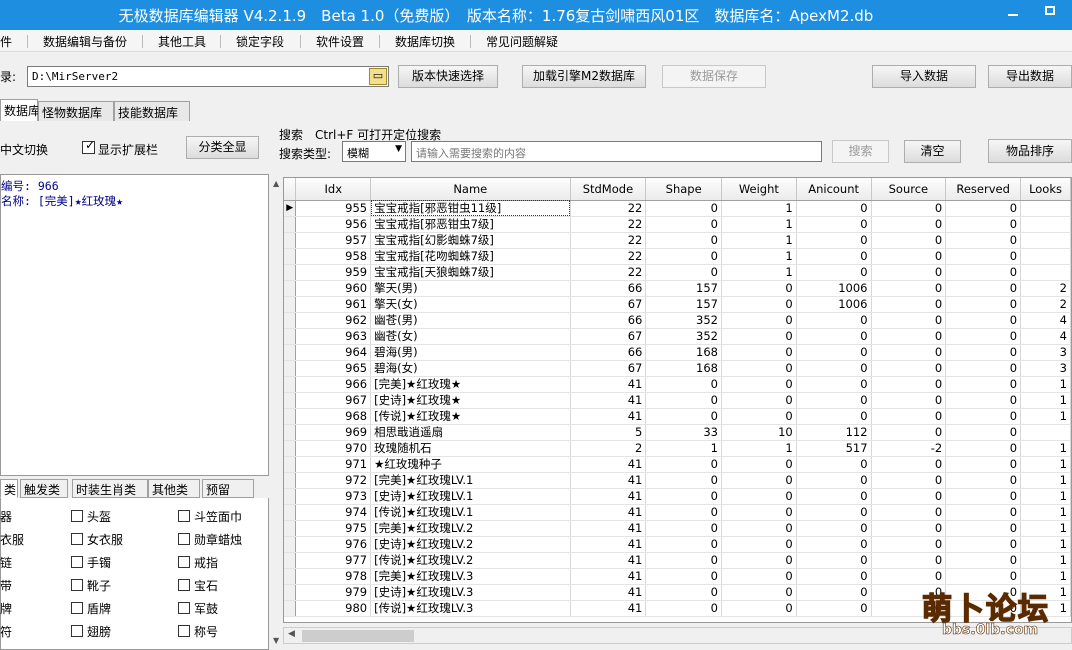 Image resolution: width=1072 pixels, height=650 pixels. I want to click on cell-idx: 958, so click(333, 256).